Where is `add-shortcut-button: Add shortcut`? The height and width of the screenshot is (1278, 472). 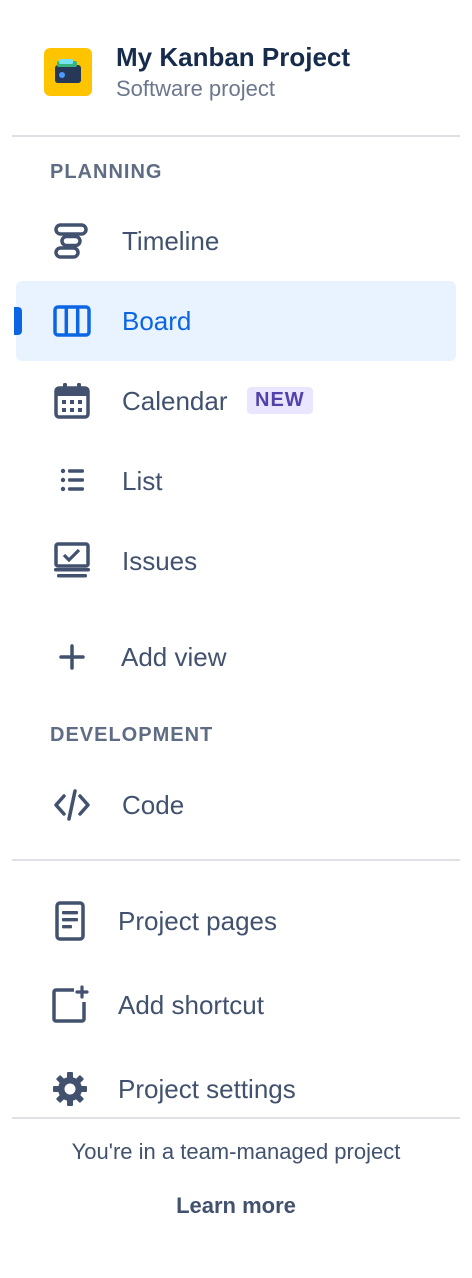 add-shortcut-button: Add shortcut is located at coordinates (236, 1005).